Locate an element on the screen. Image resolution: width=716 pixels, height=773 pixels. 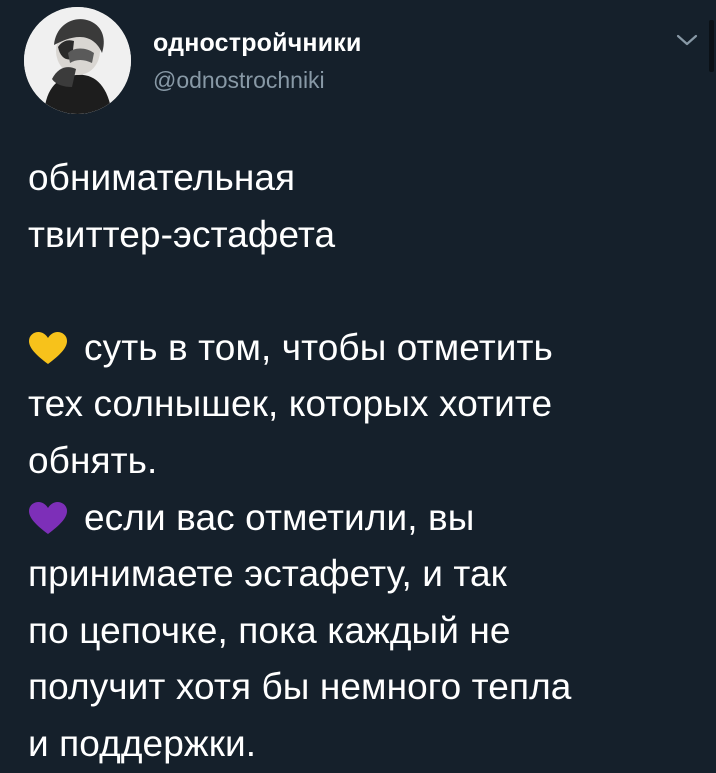
paragraph-2-line-3: по цепочке, пока каждый не is located at coordinates (269, 630).